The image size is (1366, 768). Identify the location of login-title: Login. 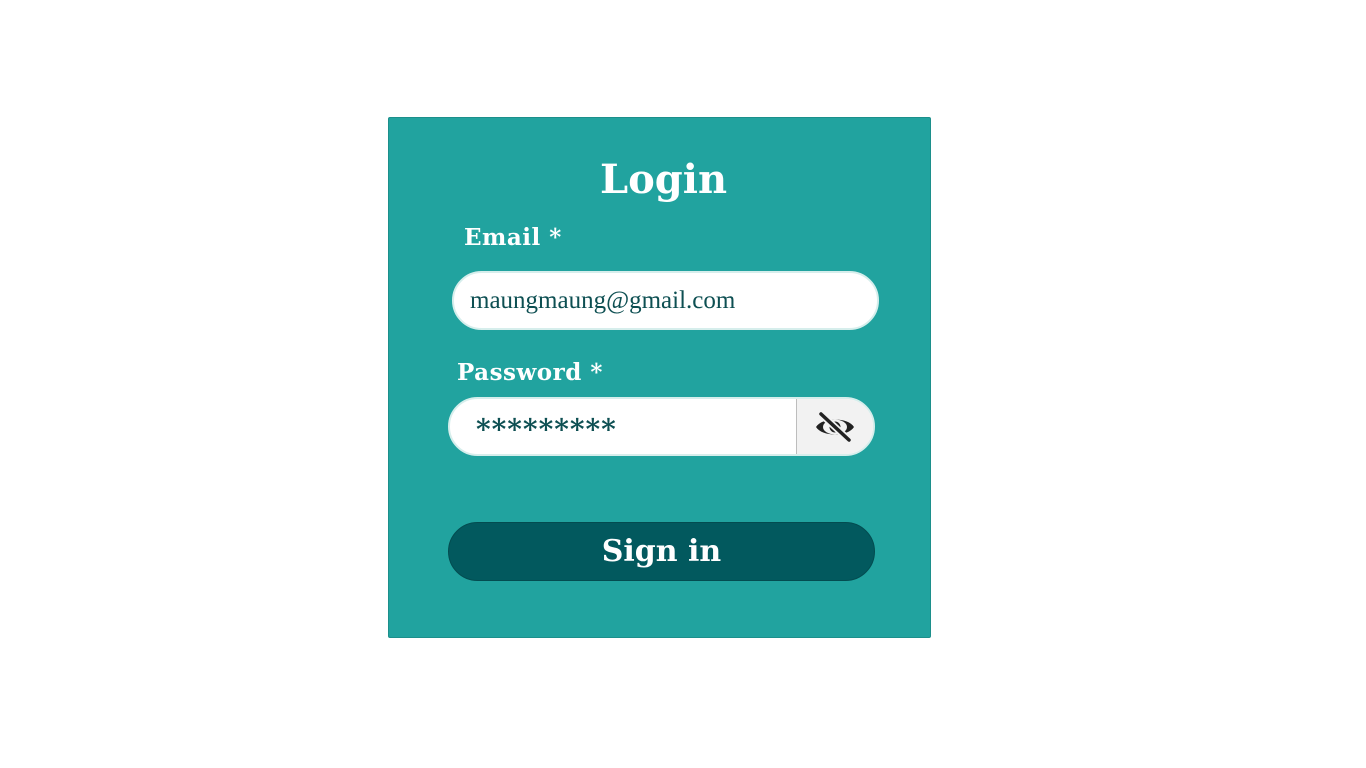
(663, 179).